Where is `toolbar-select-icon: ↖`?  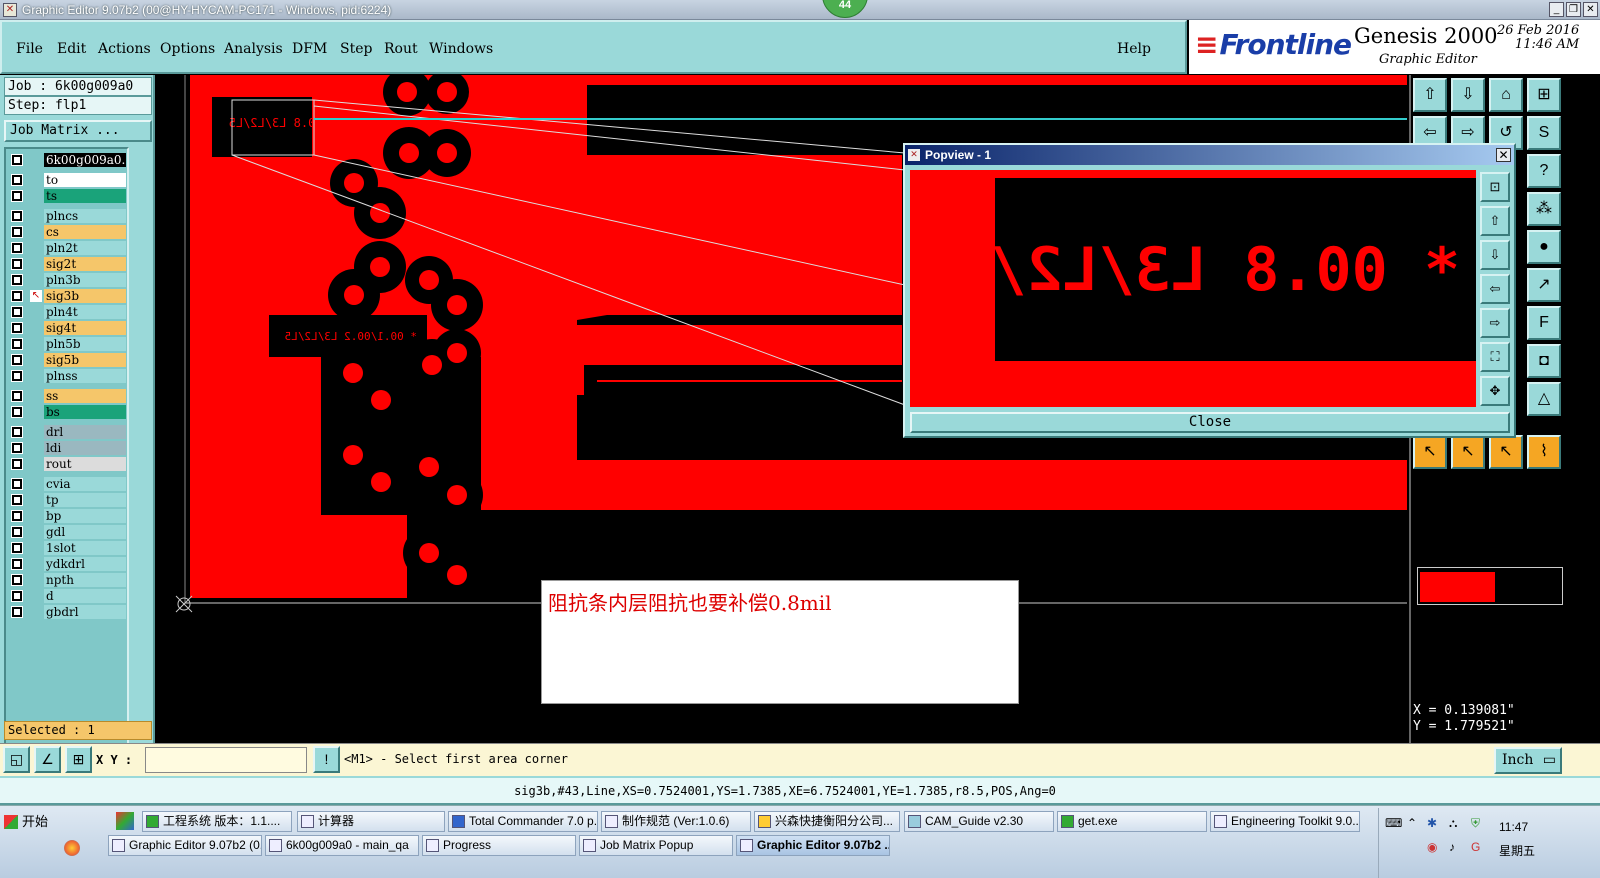
toolbar-select-icon: ↖ is located at coordinates (1430, 452).